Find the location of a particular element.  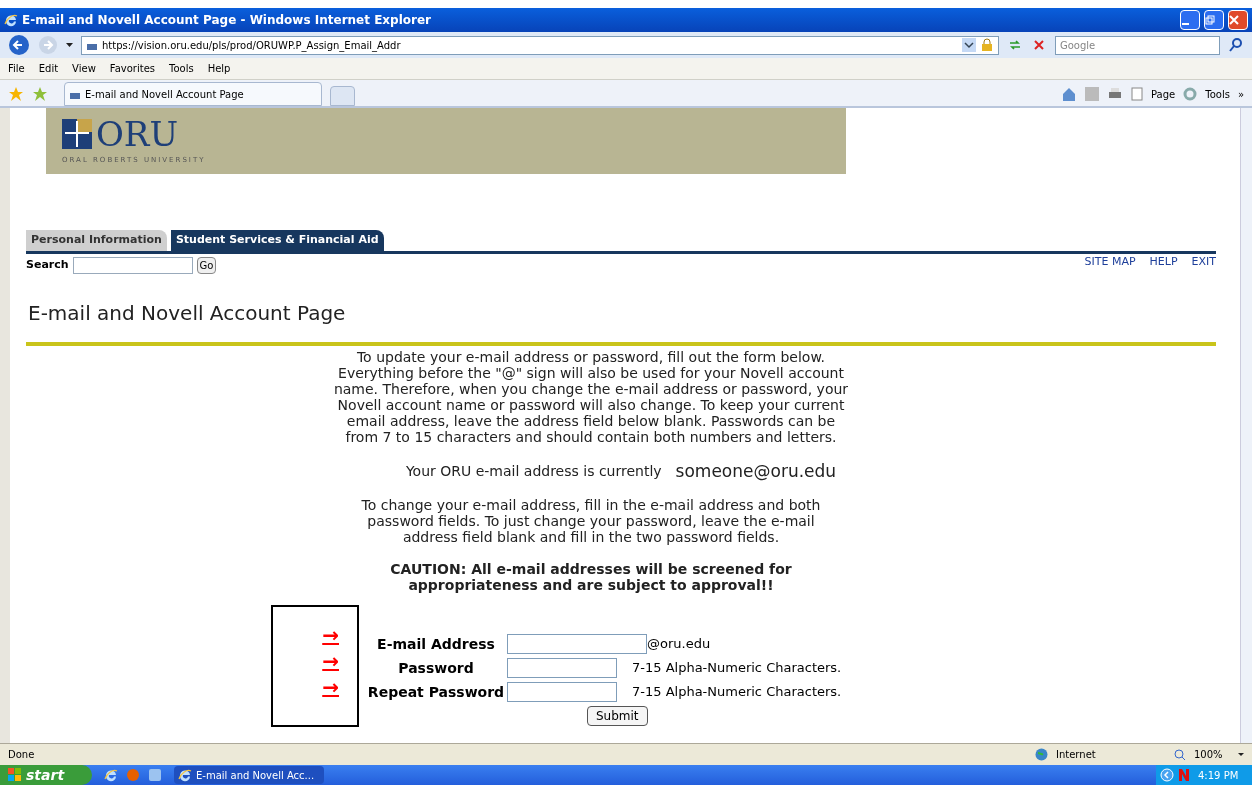

app-icon is located at coordinates (155, 775).